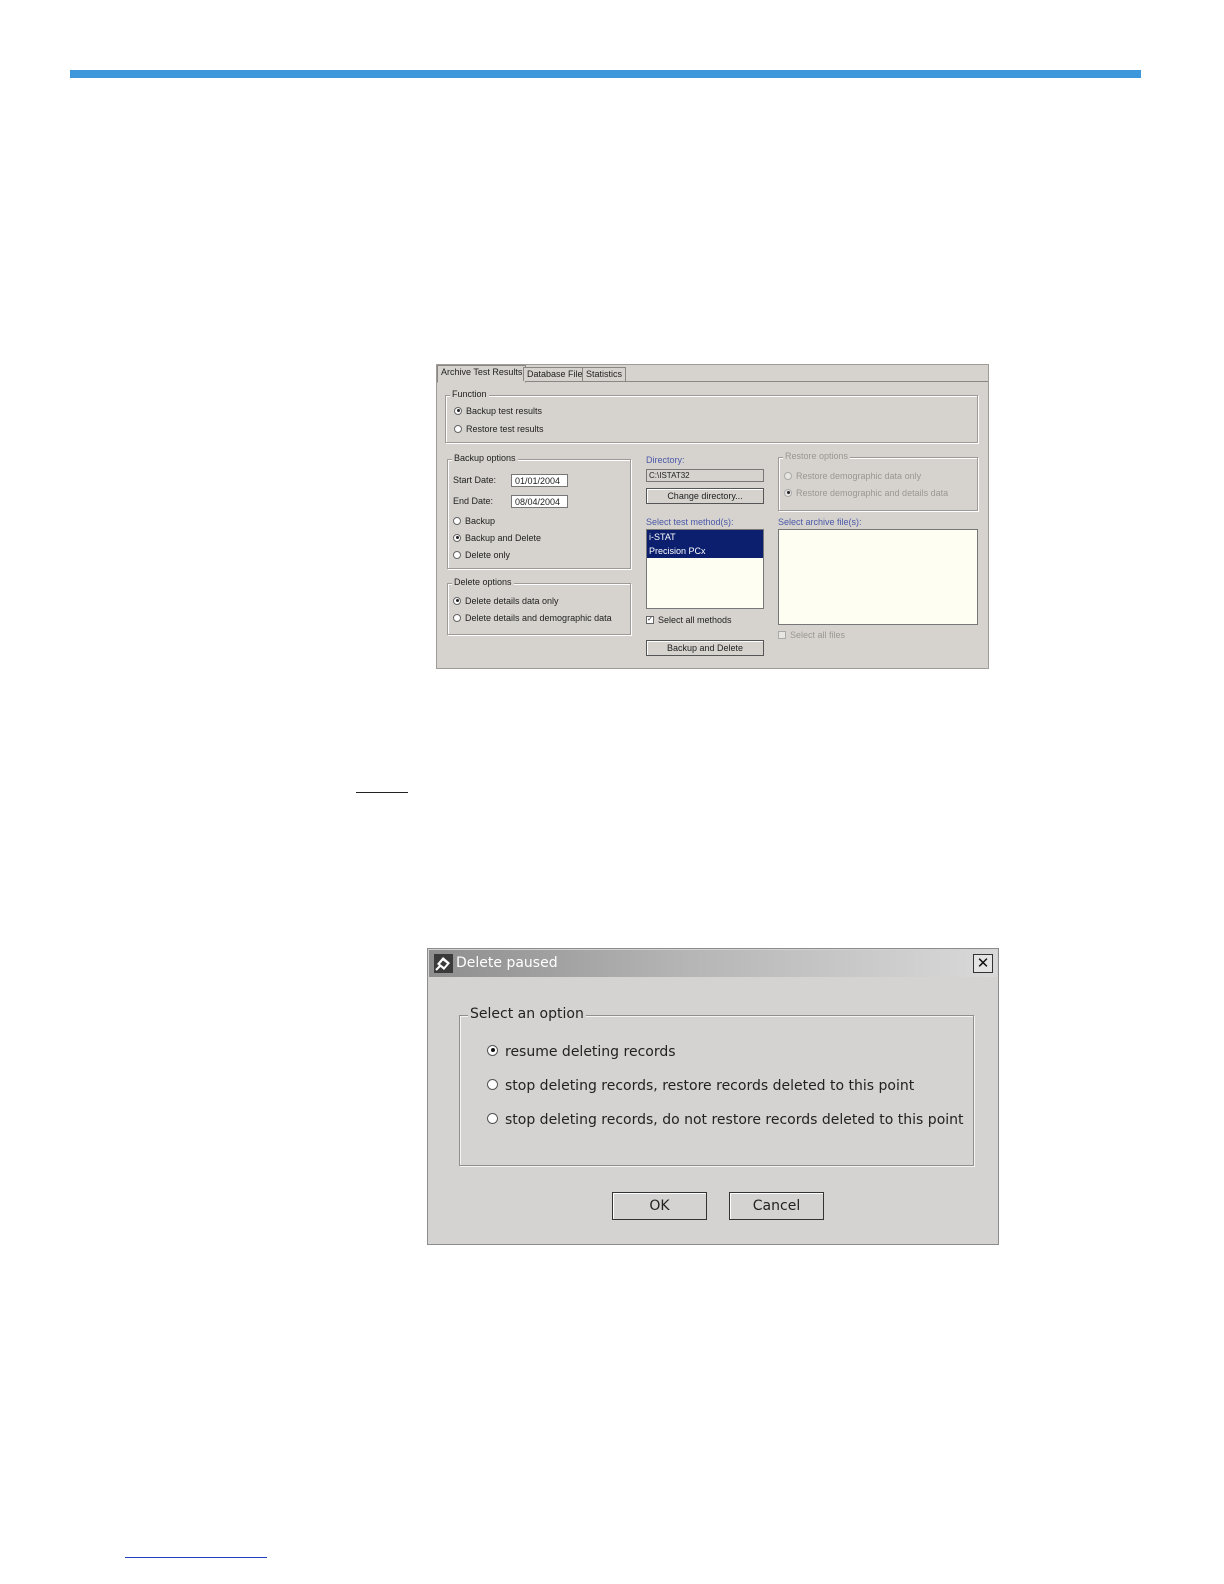 This screenshot has height=1584, width=1224. I want to click on backup-and-delete-button: Backup and Delete, so click(705, 648).